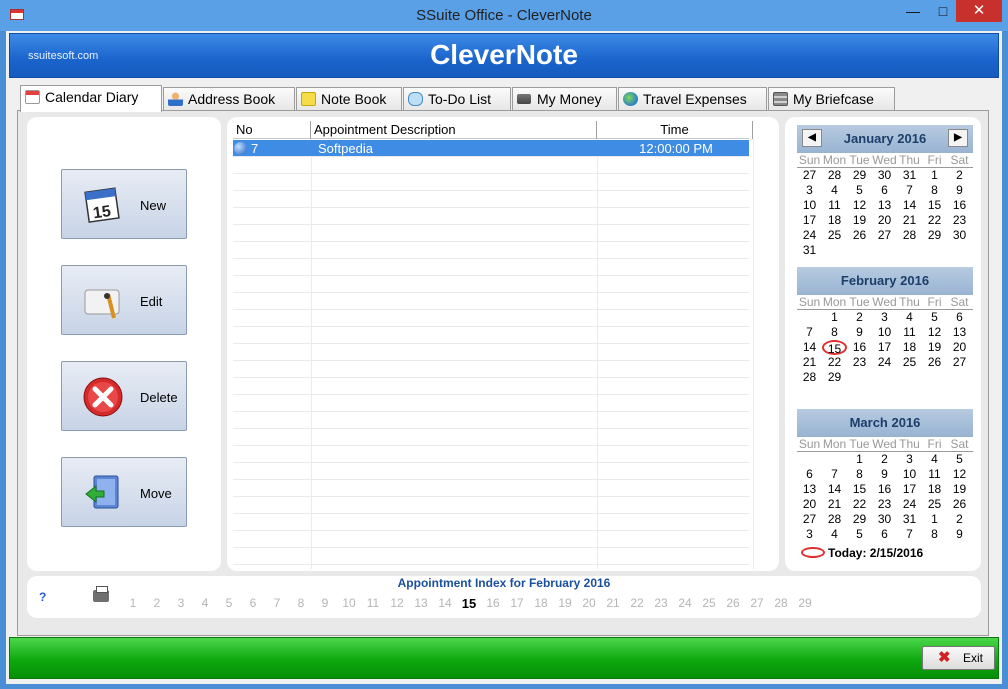 This screenshot has width=1008, height=689. I want to click on calendar-day: 21, so click(834, 504).